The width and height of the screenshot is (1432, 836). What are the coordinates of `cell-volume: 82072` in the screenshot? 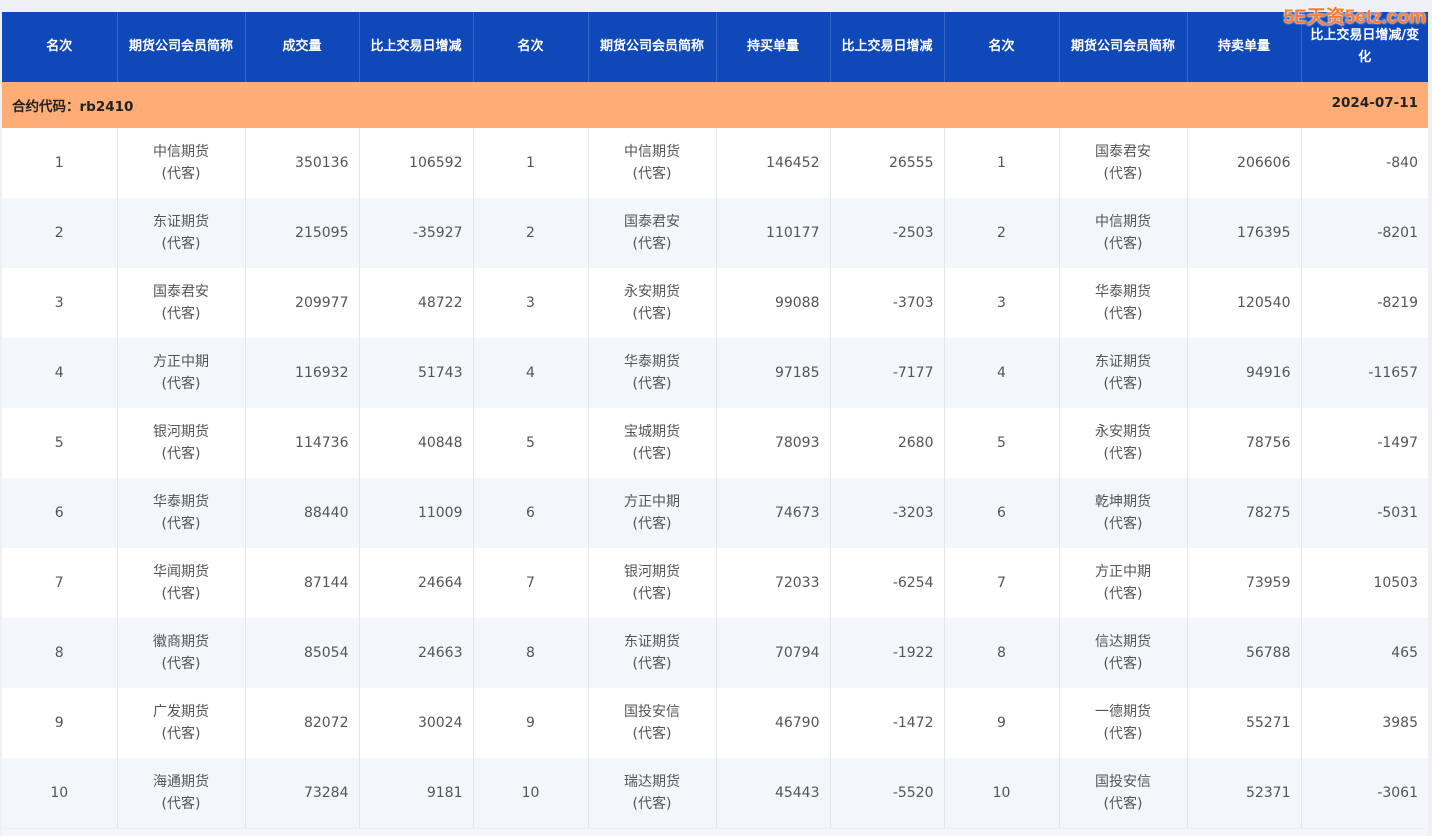 It's located at (302, 723).